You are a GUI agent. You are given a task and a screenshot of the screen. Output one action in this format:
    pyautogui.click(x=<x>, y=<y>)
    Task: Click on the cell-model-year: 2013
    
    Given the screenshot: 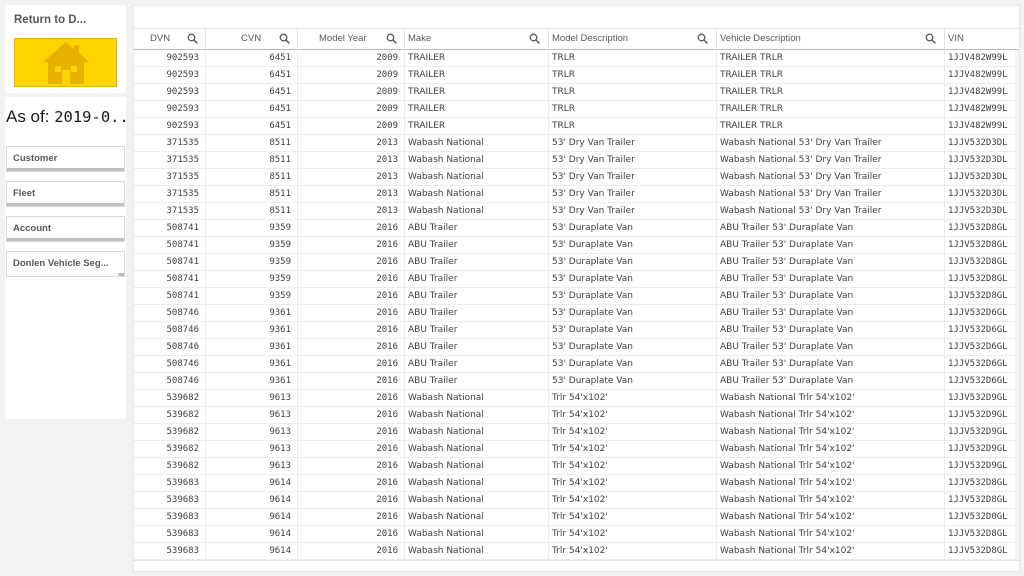 What is the action you would take?
    pyautogui.click(x=351, y=177)
    